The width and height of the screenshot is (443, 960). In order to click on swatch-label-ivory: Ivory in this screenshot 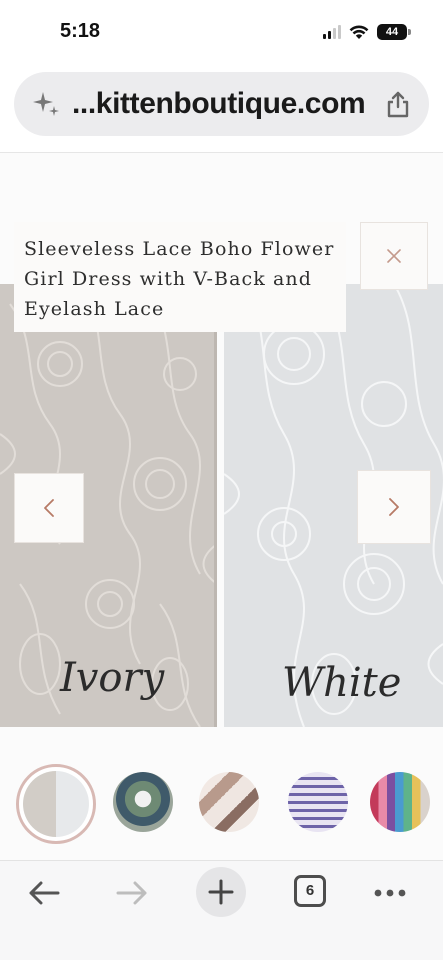, I will do `click(112, 678)`.